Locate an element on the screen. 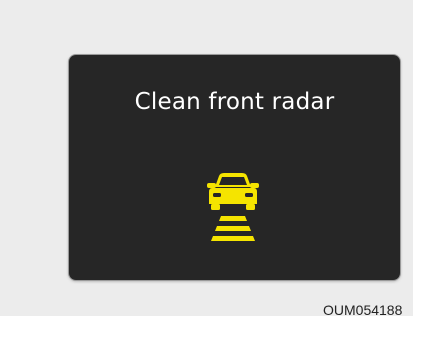 The width and height of the screenshot is (431, 340). front-radar-warning-icon is located at coordinates (233, 207).